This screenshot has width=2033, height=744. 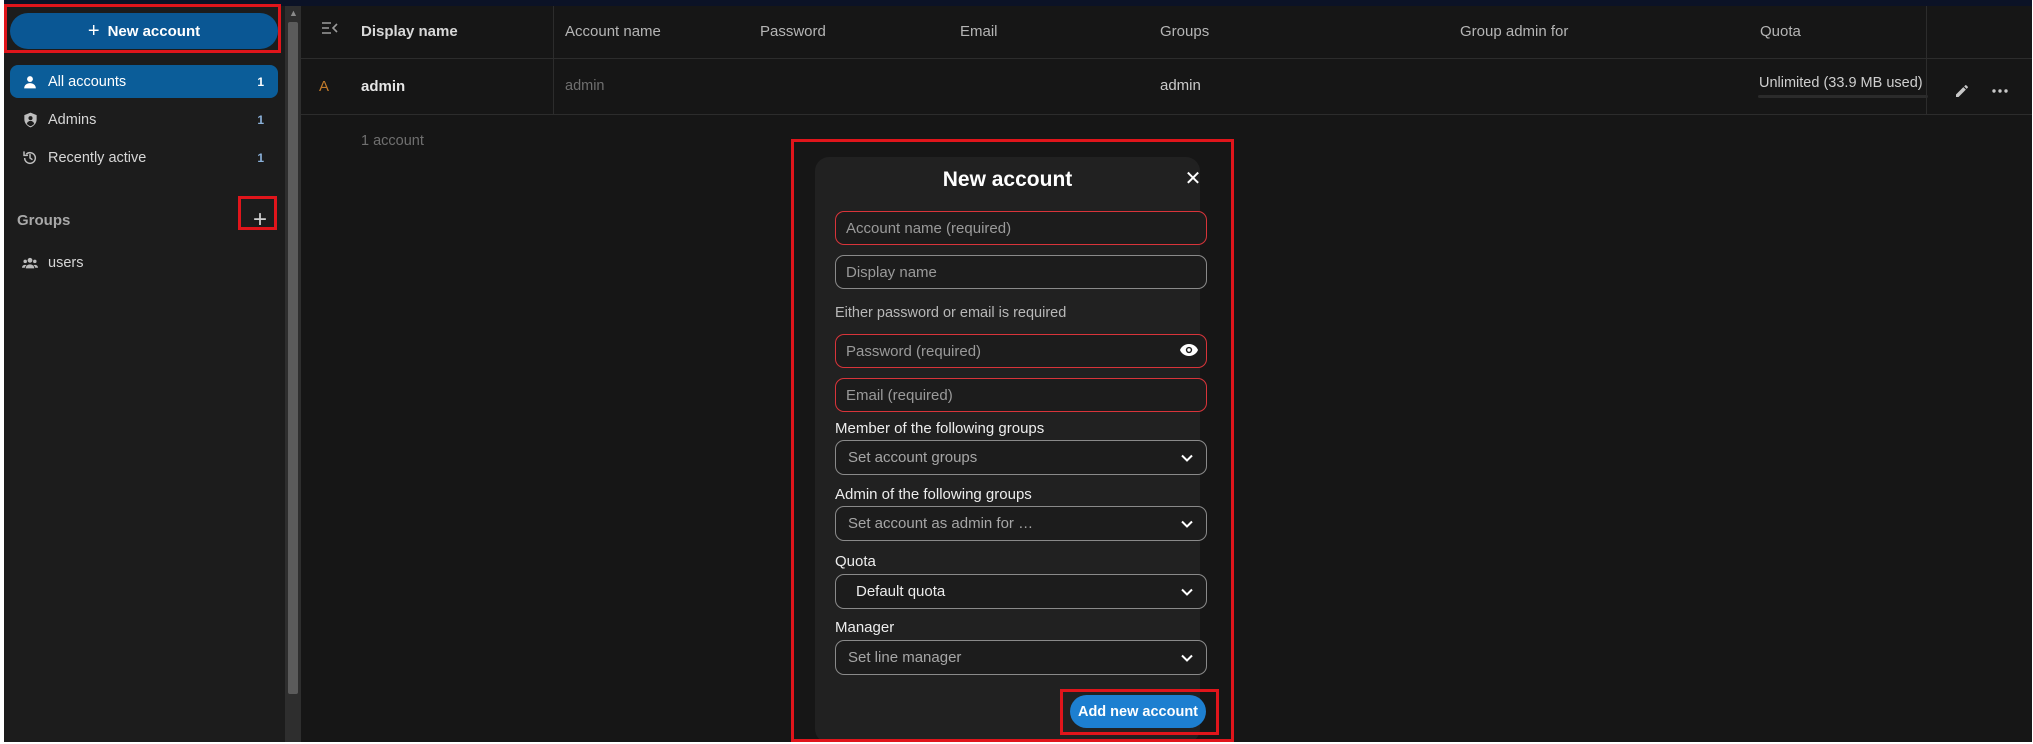 What do you see at coordinates (154, 31) in the screenshot?
I see `new-account-label: New account` at bounding box center [154, 31].